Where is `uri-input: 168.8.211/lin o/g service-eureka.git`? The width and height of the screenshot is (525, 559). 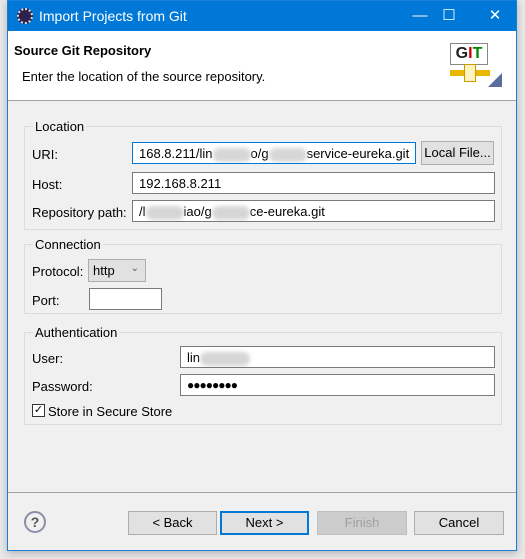 uri-input: 168.8.211/lin o/g service-eureka.git is located at coordinates (274, 153).